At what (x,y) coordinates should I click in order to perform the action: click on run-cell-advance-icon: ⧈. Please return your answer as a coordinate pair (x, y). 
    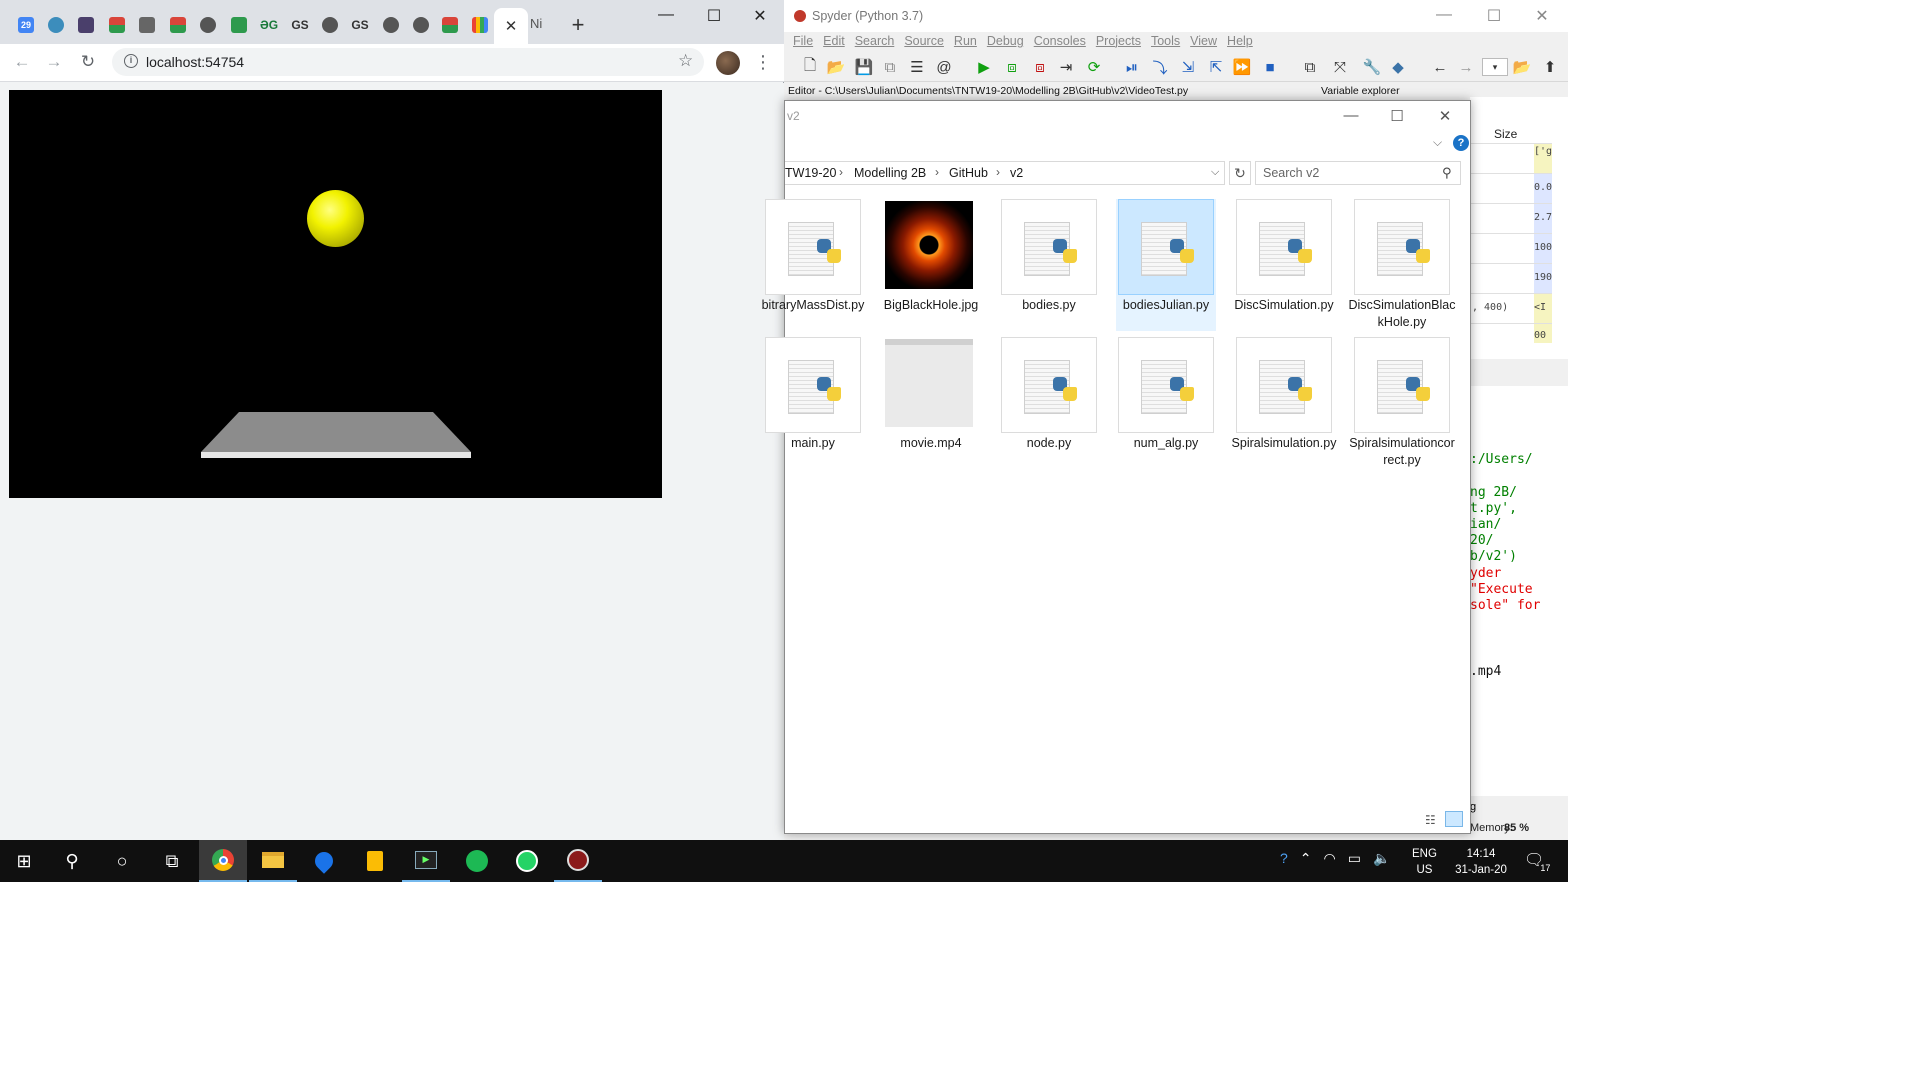
    Looking at the image, I should click on (1040, 67).